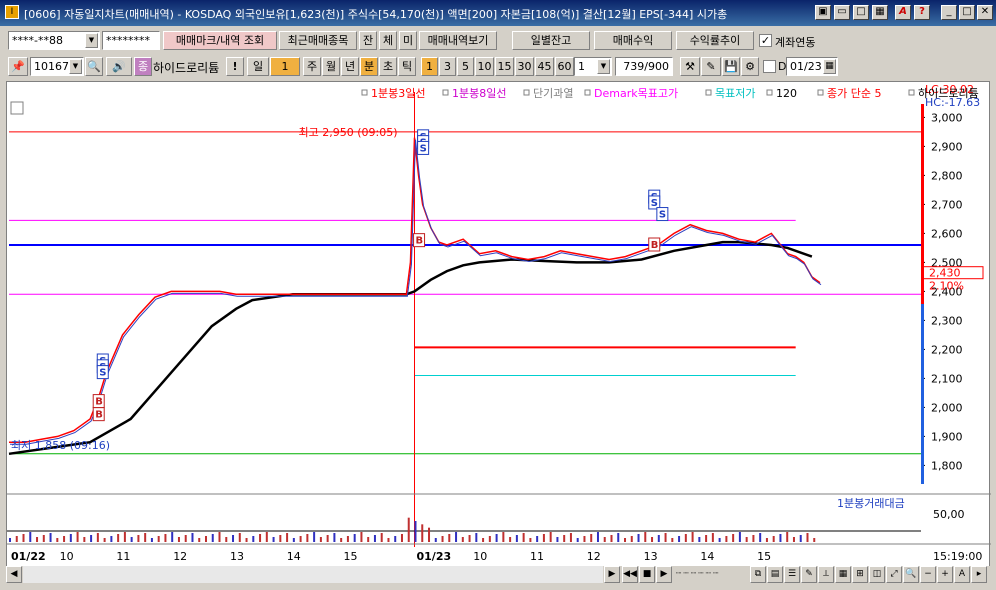  Describe the element at coordinates (765, 40) in the screenshot. I see `account-link-checkbox: ✓` at that location.